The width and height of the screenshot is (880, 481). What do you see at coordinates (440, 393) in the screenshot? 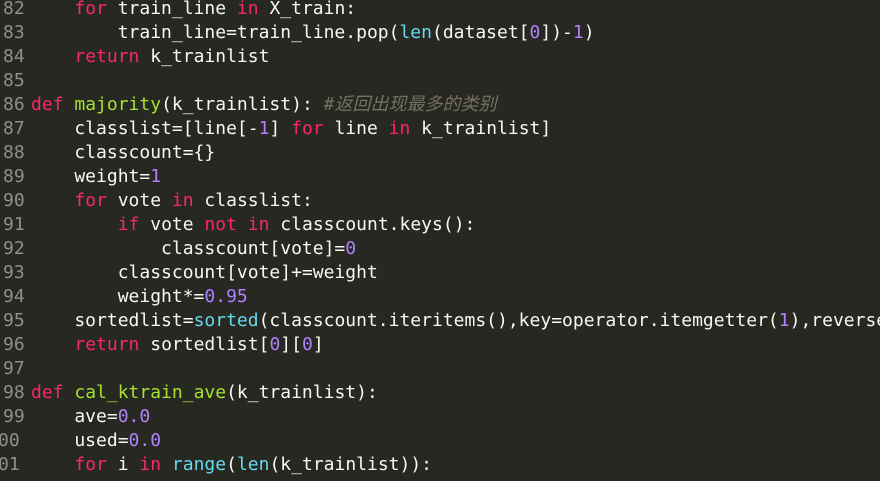
I see `code-line: 98 def cal_ktrain_ave(k_trainlist):` at bounding box center [440, 393].